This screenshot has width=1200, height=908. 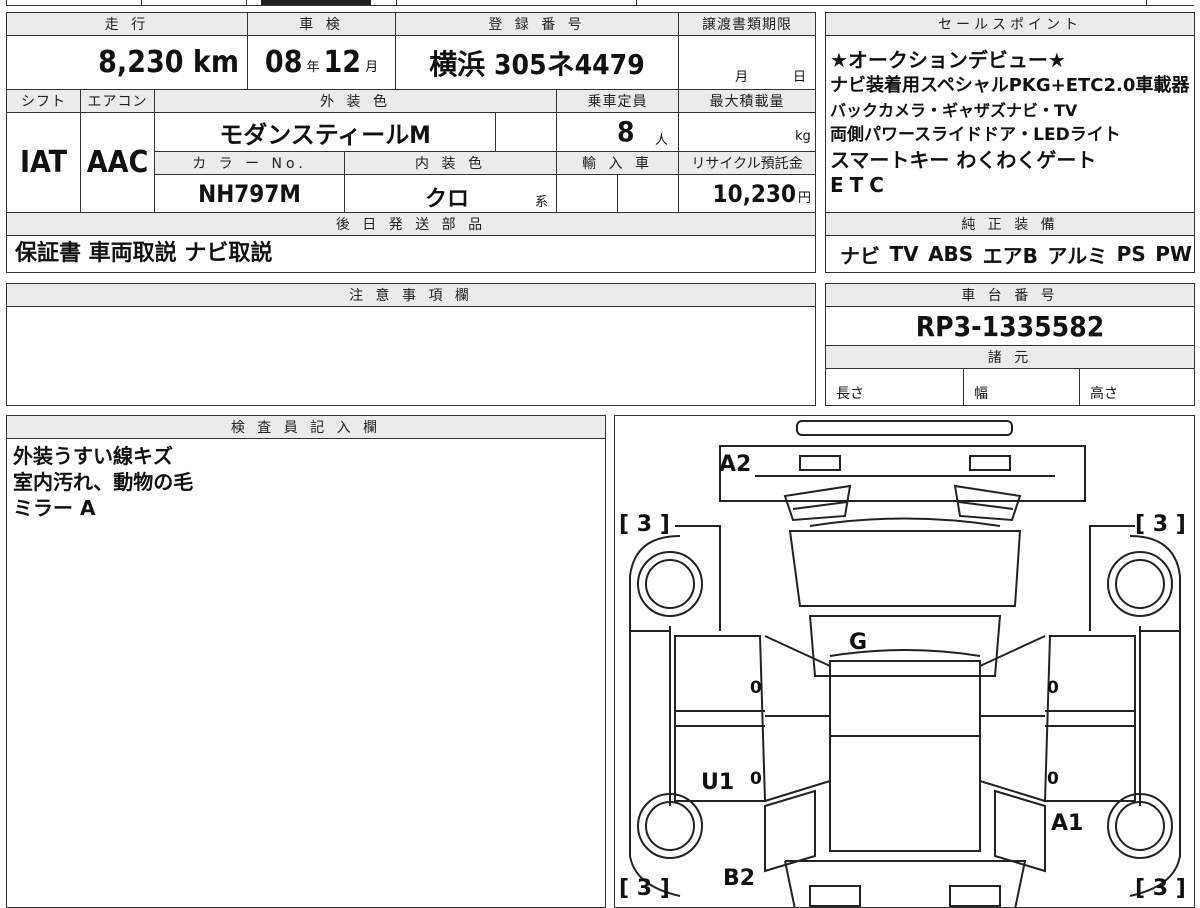 I want to click on max-load-value: kg, so click(x=747, y=132).